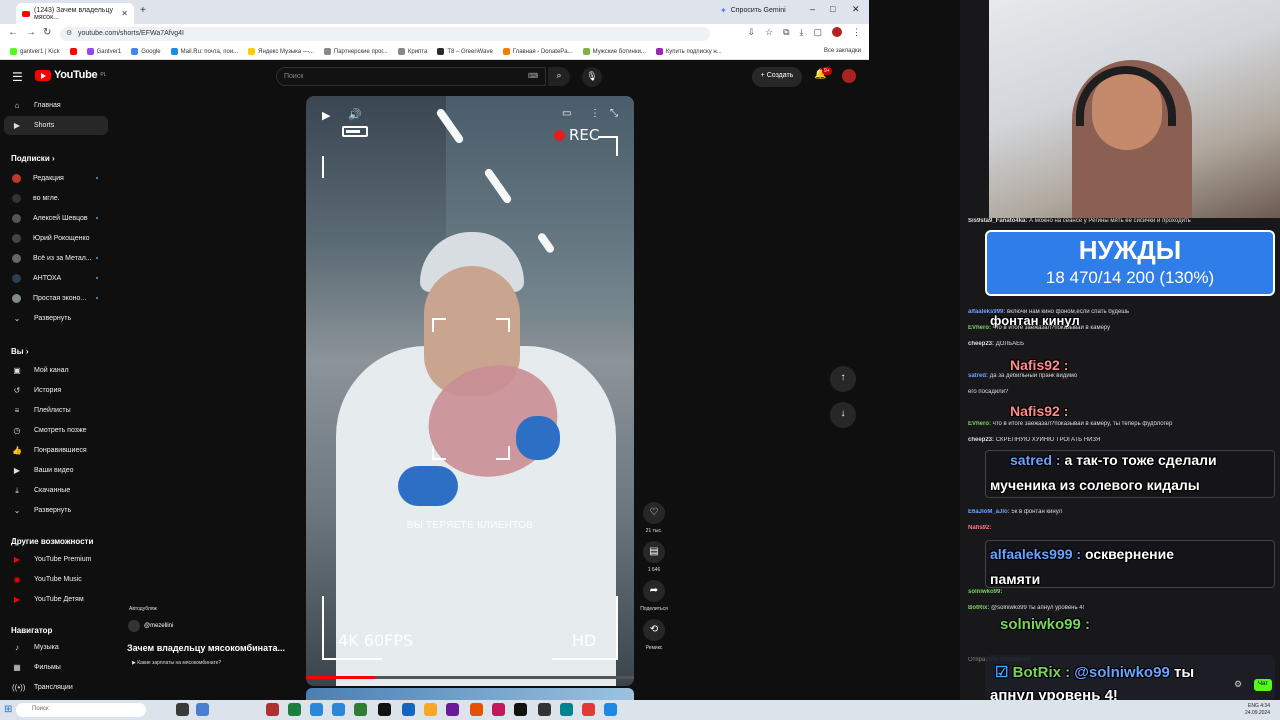 The image size is (1280, 720). I want to click on next-video-thumbnail, so click(470, 694).